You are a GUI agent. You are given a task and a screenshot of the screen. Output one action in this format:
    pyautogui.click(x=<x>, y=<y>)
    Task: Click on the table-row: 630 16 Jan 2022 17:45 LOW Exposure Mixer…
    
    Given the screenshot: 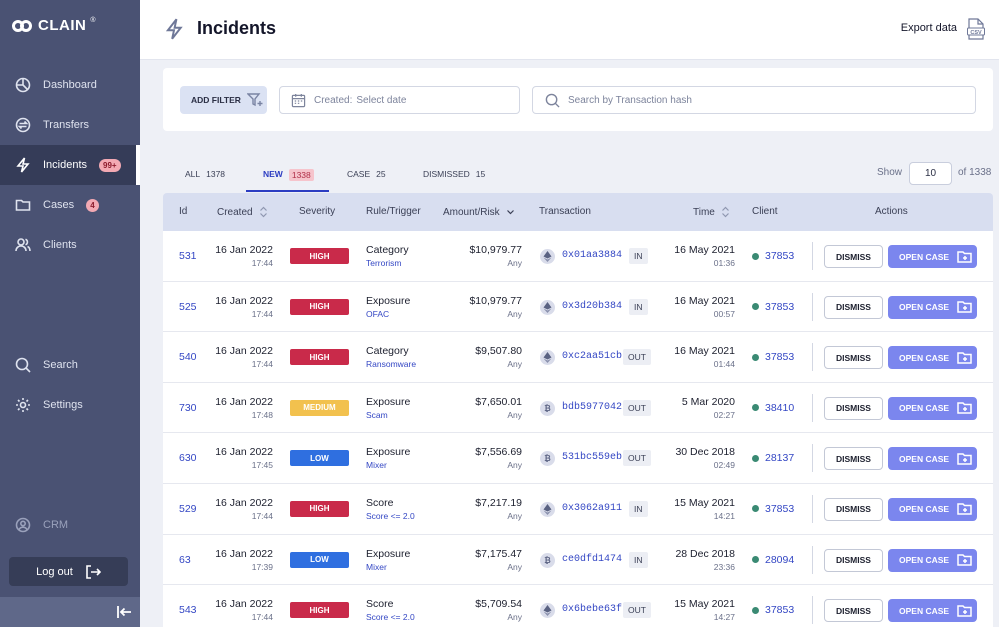 What is the action you would take?
    pyautogui.click(x=578, y=458)
    